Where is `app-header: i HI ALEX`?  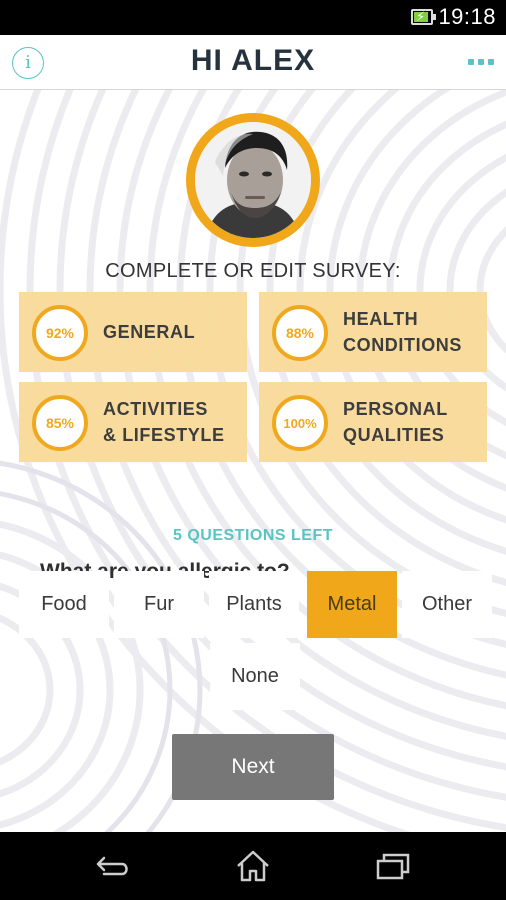 app-header: i HI ALEX is located at coordinates (253, 62).